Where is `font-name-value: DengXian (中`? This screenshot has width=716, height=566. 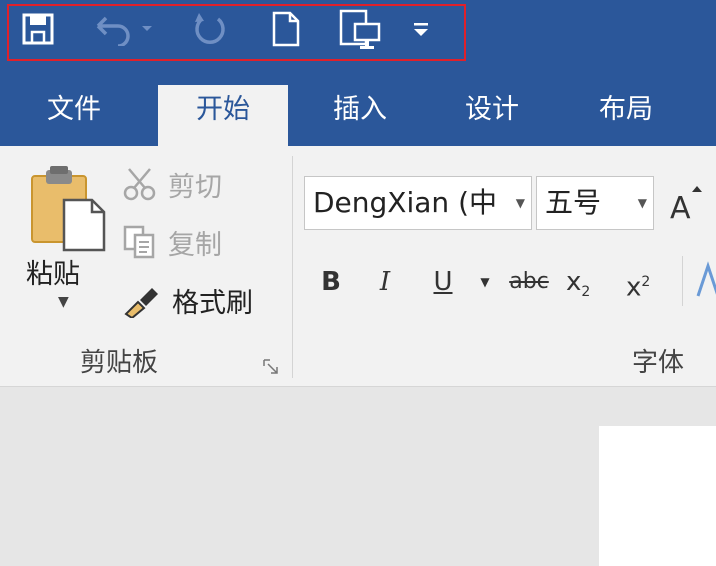
font-name-value: DengXian (中 is located at coordinates (405, 202).